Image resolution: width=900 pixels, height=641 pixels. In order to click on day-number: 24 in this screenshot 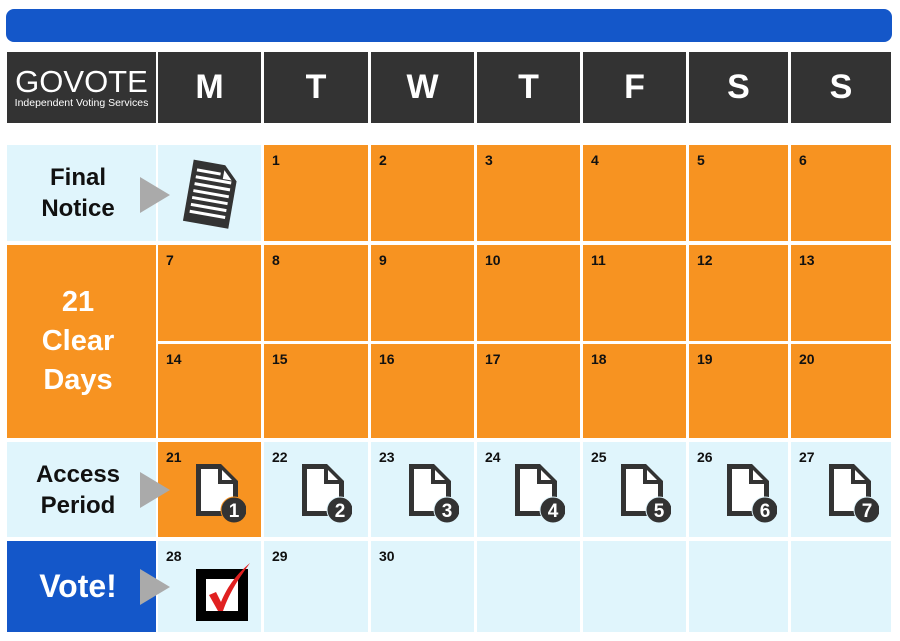, I will do `click(493, 457)`.